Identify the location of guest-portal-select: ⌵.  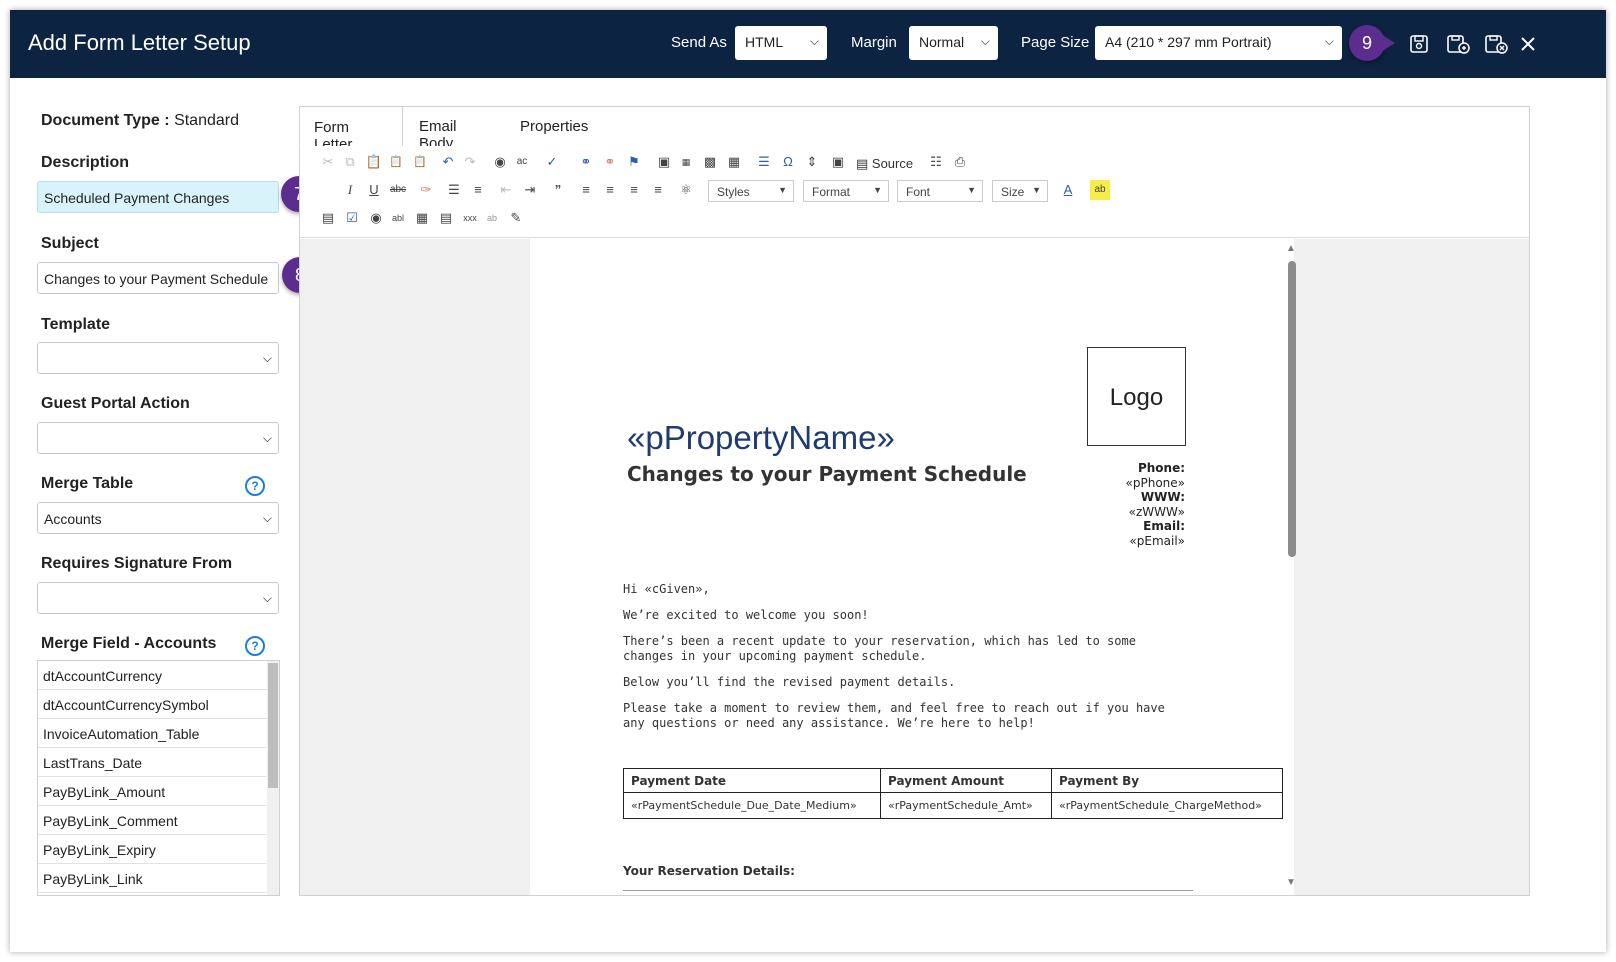
(158, 438).